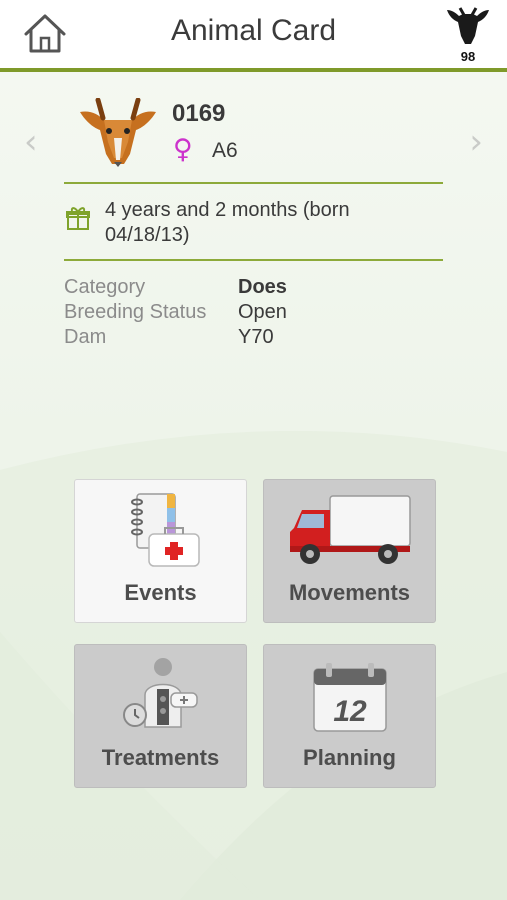 The height and width of the screenshot is (900, 507). I want to click on veterinarian-icon, so click(160, 693).